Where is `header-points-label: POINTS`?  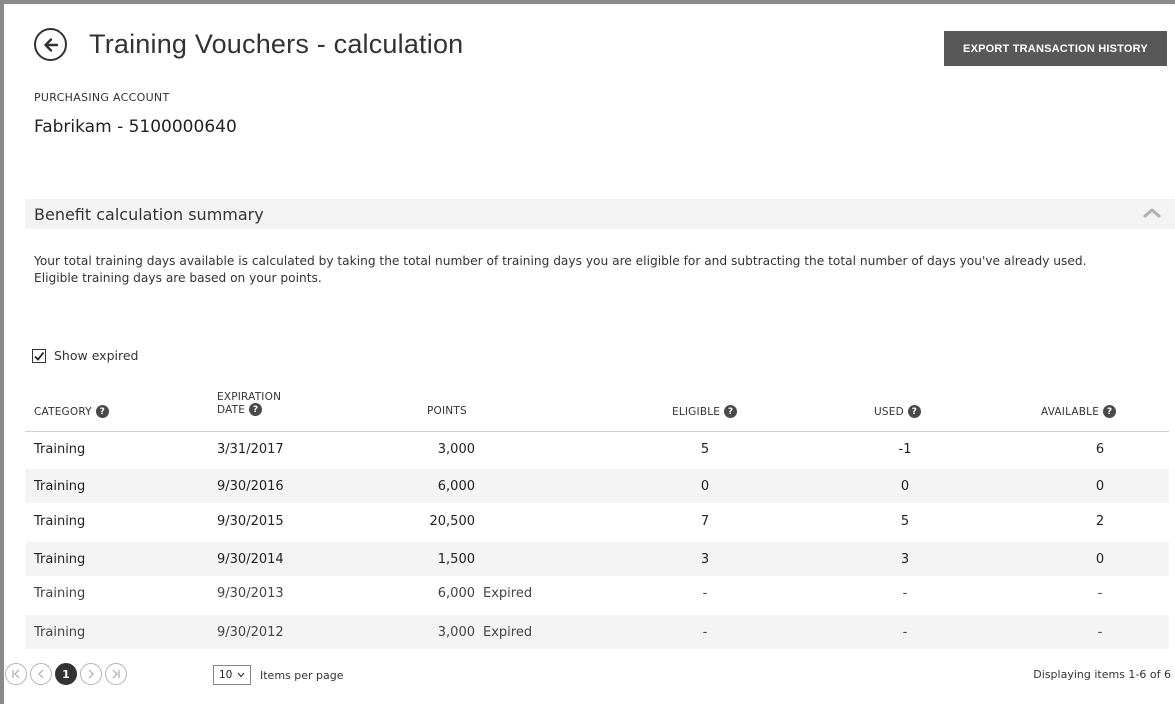
header-points-label: POINTS is located at coordinates (447, 411).